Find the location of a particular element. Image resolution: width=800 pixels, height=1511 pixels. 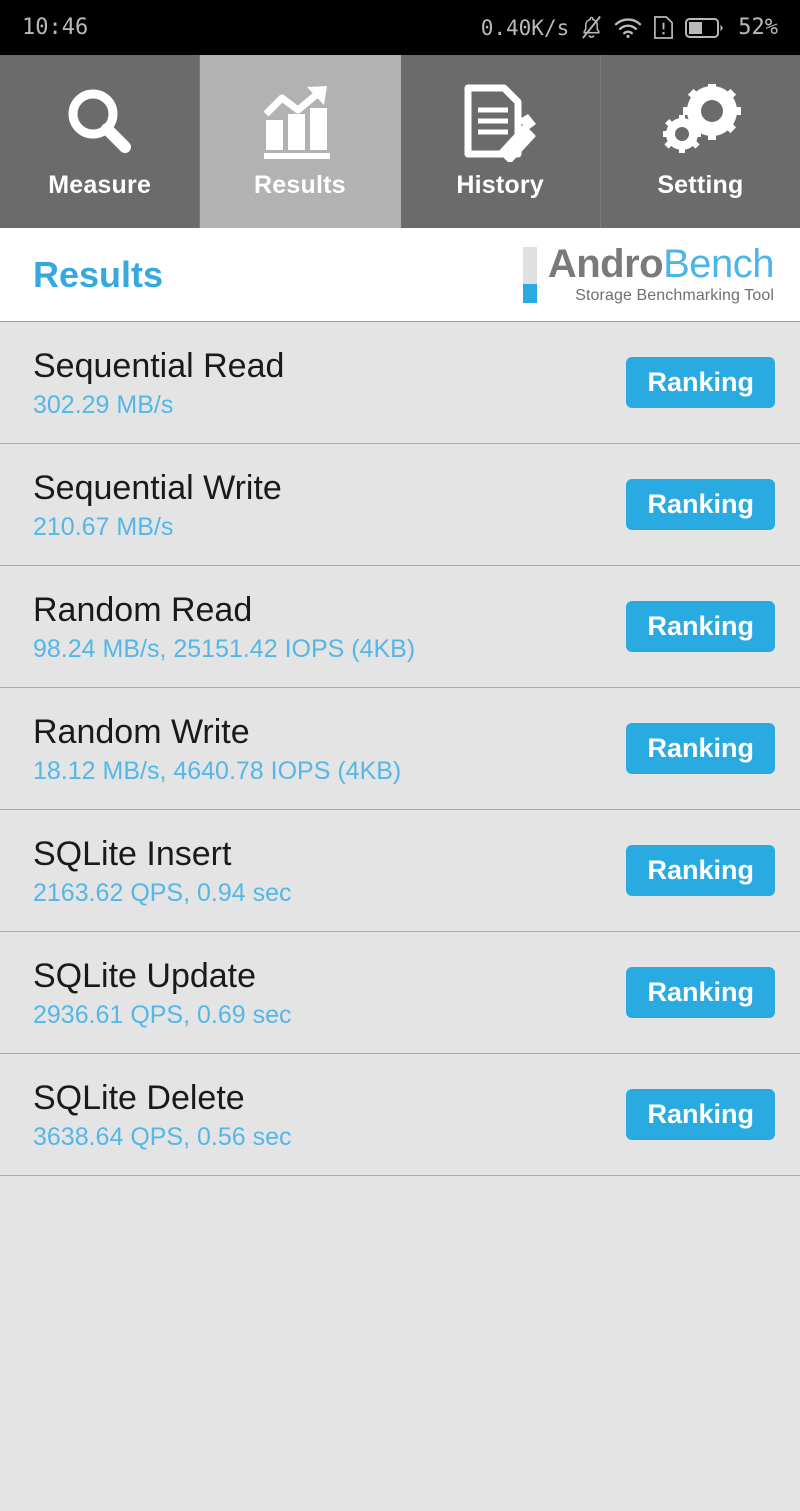

wifi-icon is located at coordinates (628, 27).